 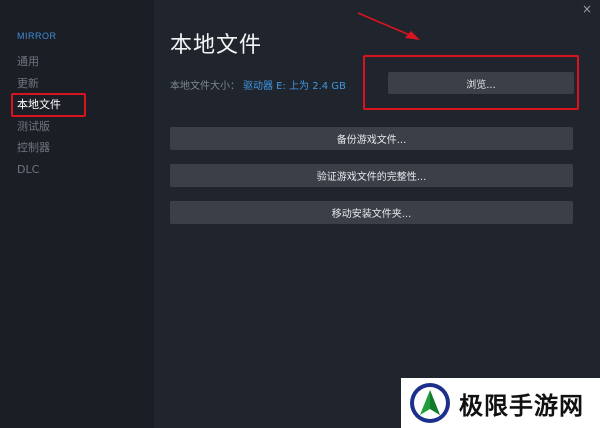 I want to click on watermark: 极限手游网, so click(x=500, y=403).